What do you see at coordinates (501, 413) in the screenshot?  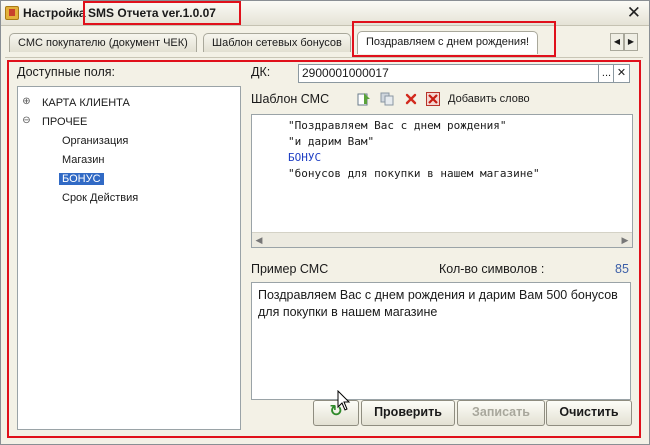 I see `write-button: Записать` at bounding box center [501, 413].